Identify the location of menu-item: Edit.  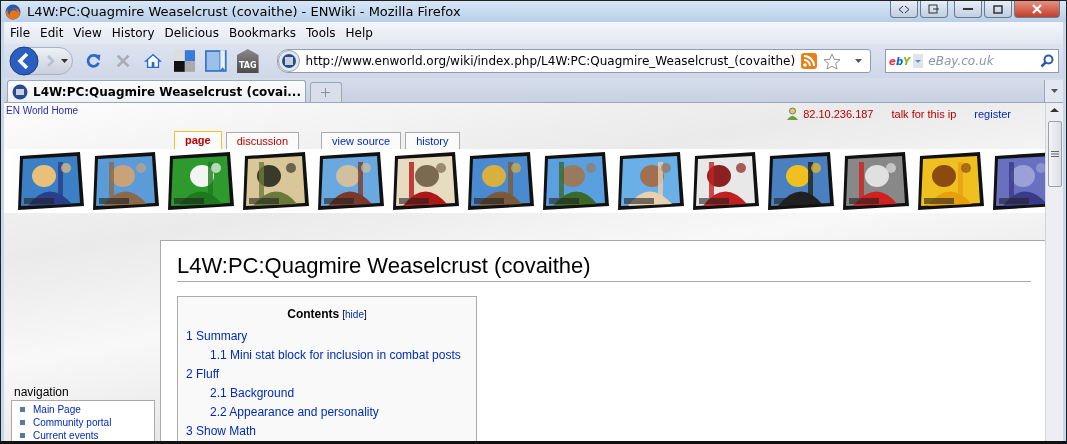
(53, 33).